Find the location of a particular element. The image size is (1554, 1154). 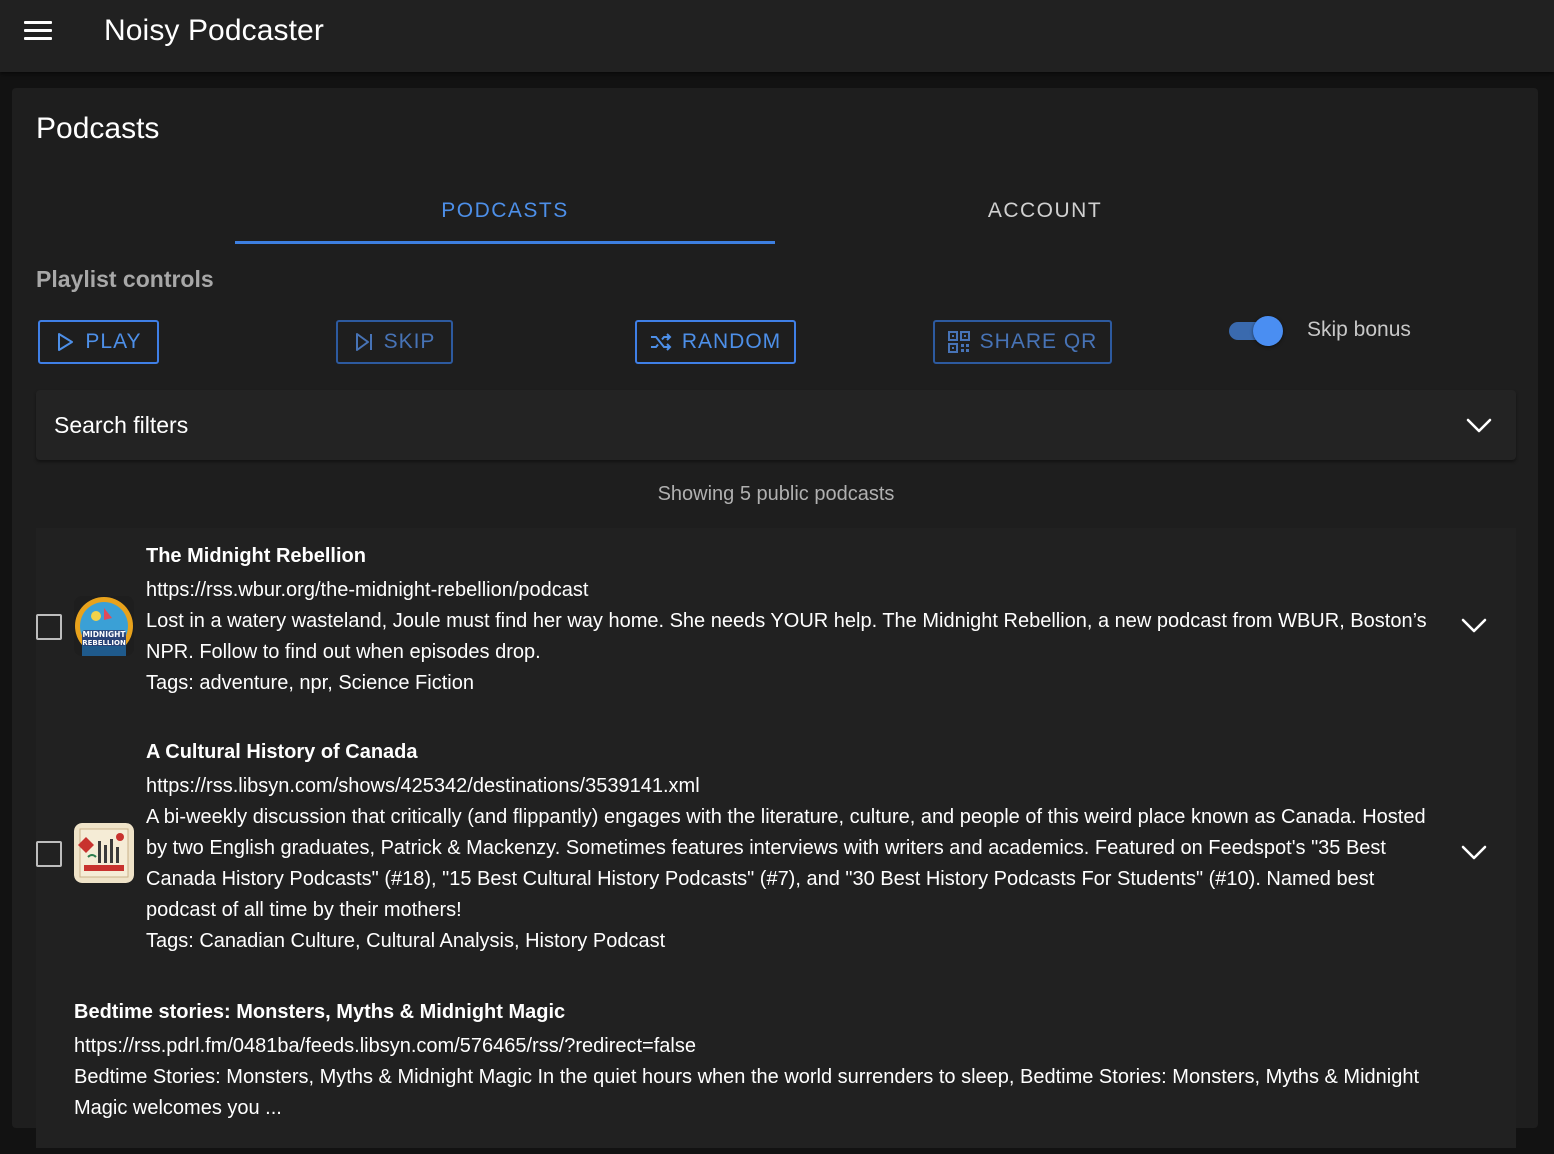

play-label: PLAY is located at coordinates (113, 341).